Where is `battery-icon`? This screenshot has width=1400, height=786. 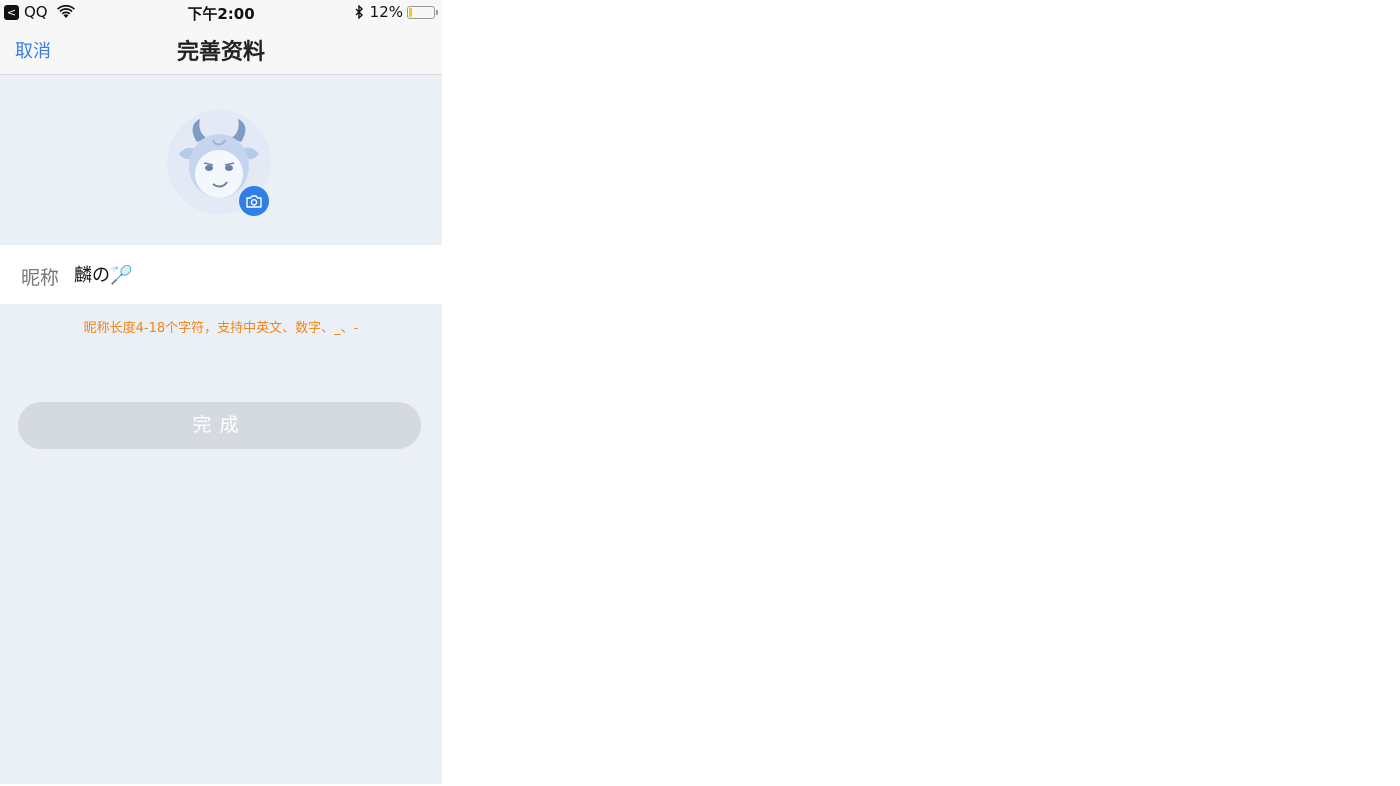 battery-icon is located at coordinates (422, 12).